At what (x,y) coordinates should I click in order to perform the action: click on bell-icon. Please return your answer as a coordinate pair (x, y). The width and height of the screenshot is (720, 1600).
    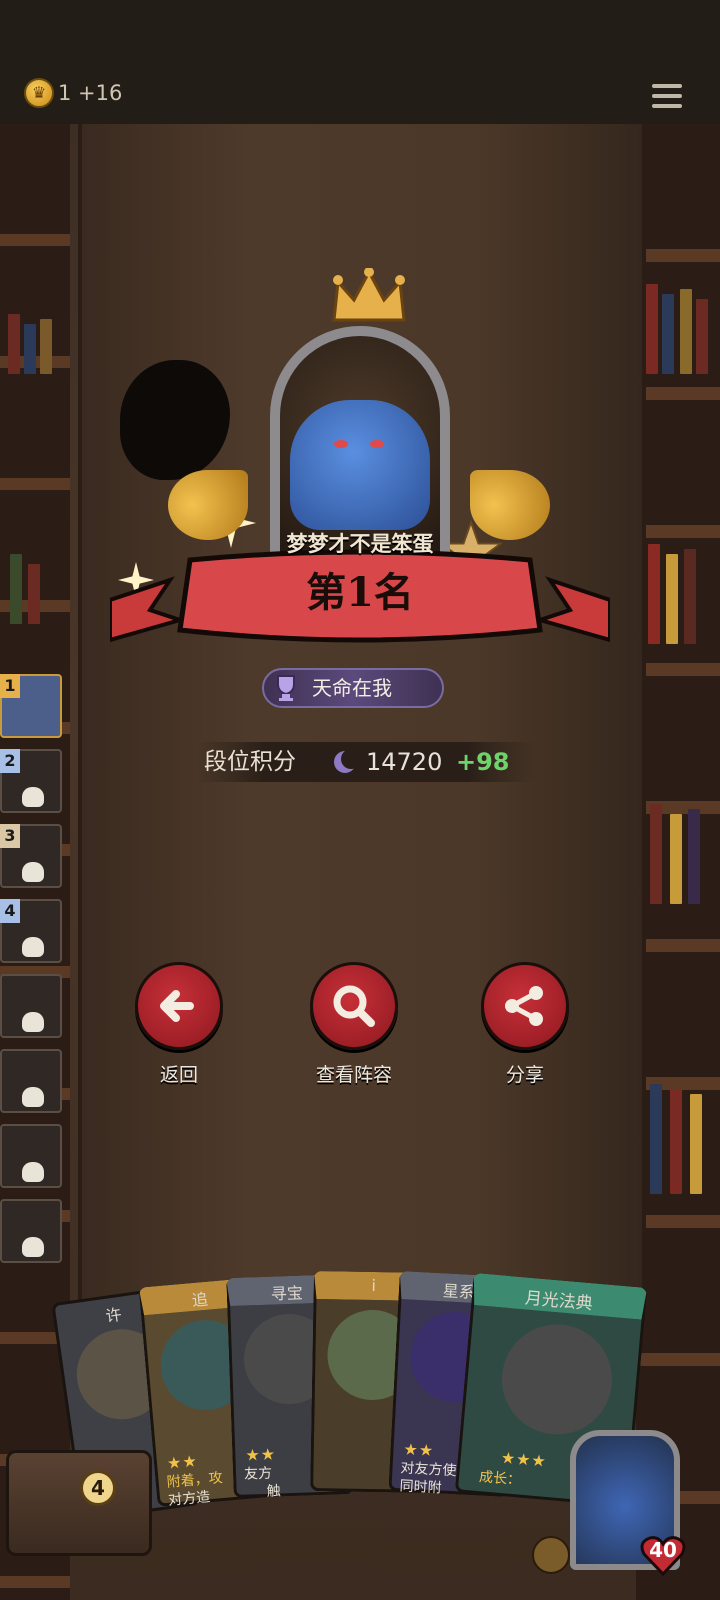
    Looking at the image, I should click on (551, 1555).